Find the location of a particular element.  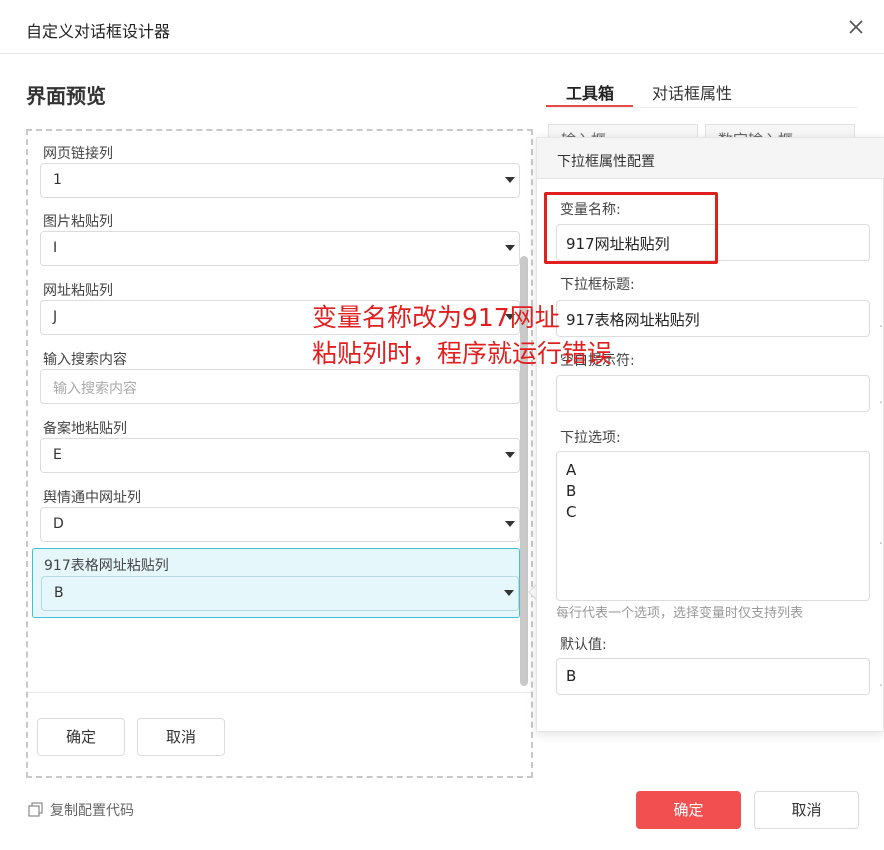

annotation-line-1: 变量名称改为917网址 is located at coordinates (436, 317).